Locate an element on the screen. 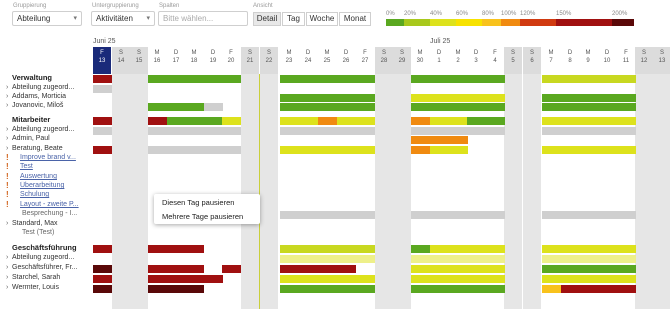  group-select: Abteilung ▾ is located at coordinates (47, 18).